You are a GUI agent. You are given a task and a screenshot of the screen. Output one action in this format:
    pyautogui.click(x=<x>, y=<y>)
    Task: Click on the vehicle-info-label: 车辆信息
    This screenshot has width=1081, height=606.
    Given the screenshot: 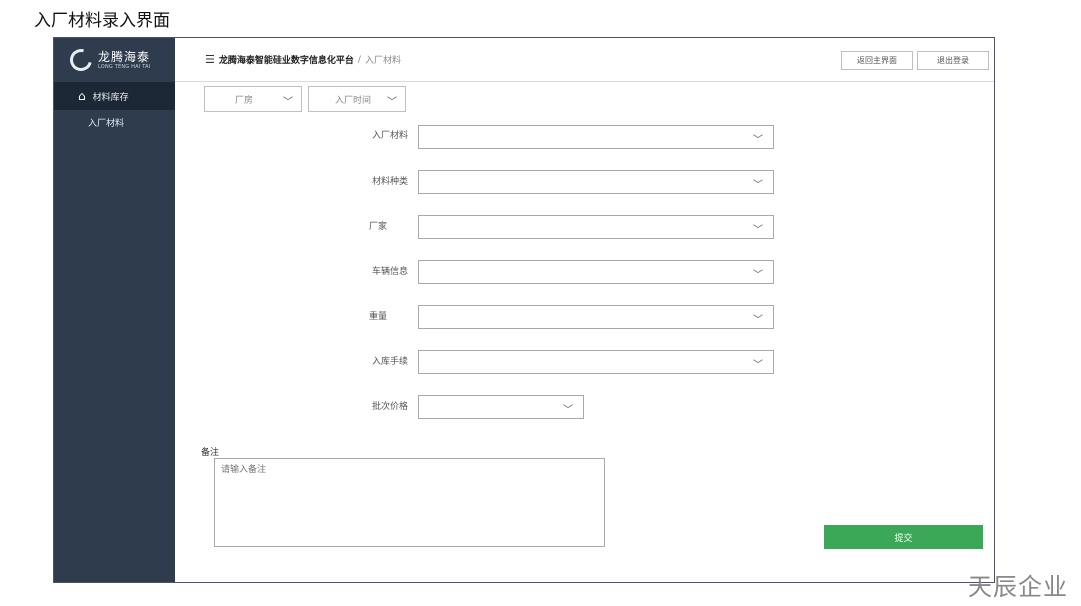 What is the action you would take?
    pyautogui.click(x=389, y=272)
    